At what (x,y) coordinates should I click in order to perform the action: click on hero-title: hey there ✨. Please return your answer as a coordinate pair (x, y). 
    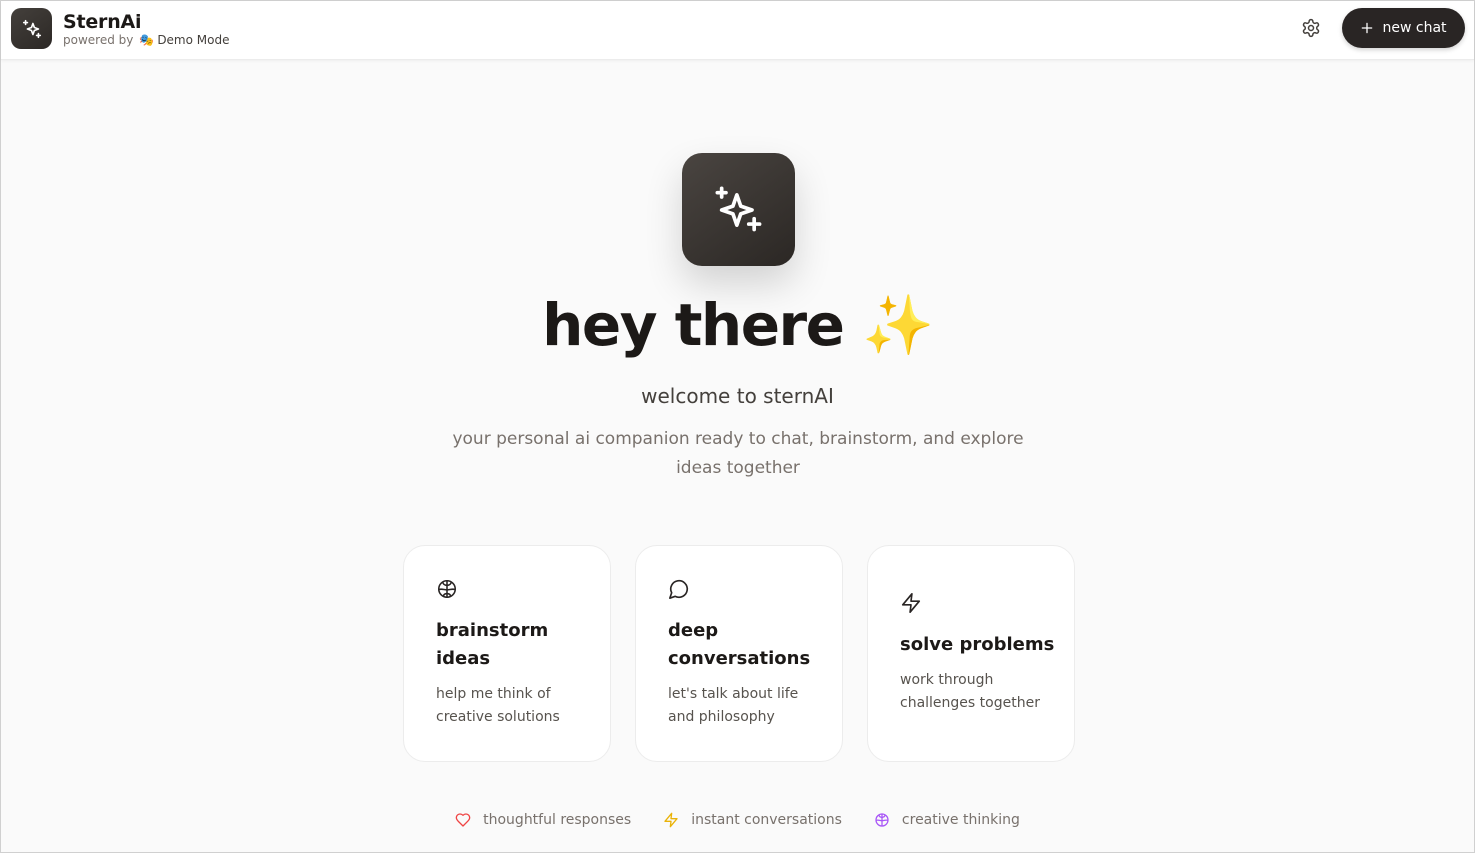
    Looking at the image, I should click on (738, 325).